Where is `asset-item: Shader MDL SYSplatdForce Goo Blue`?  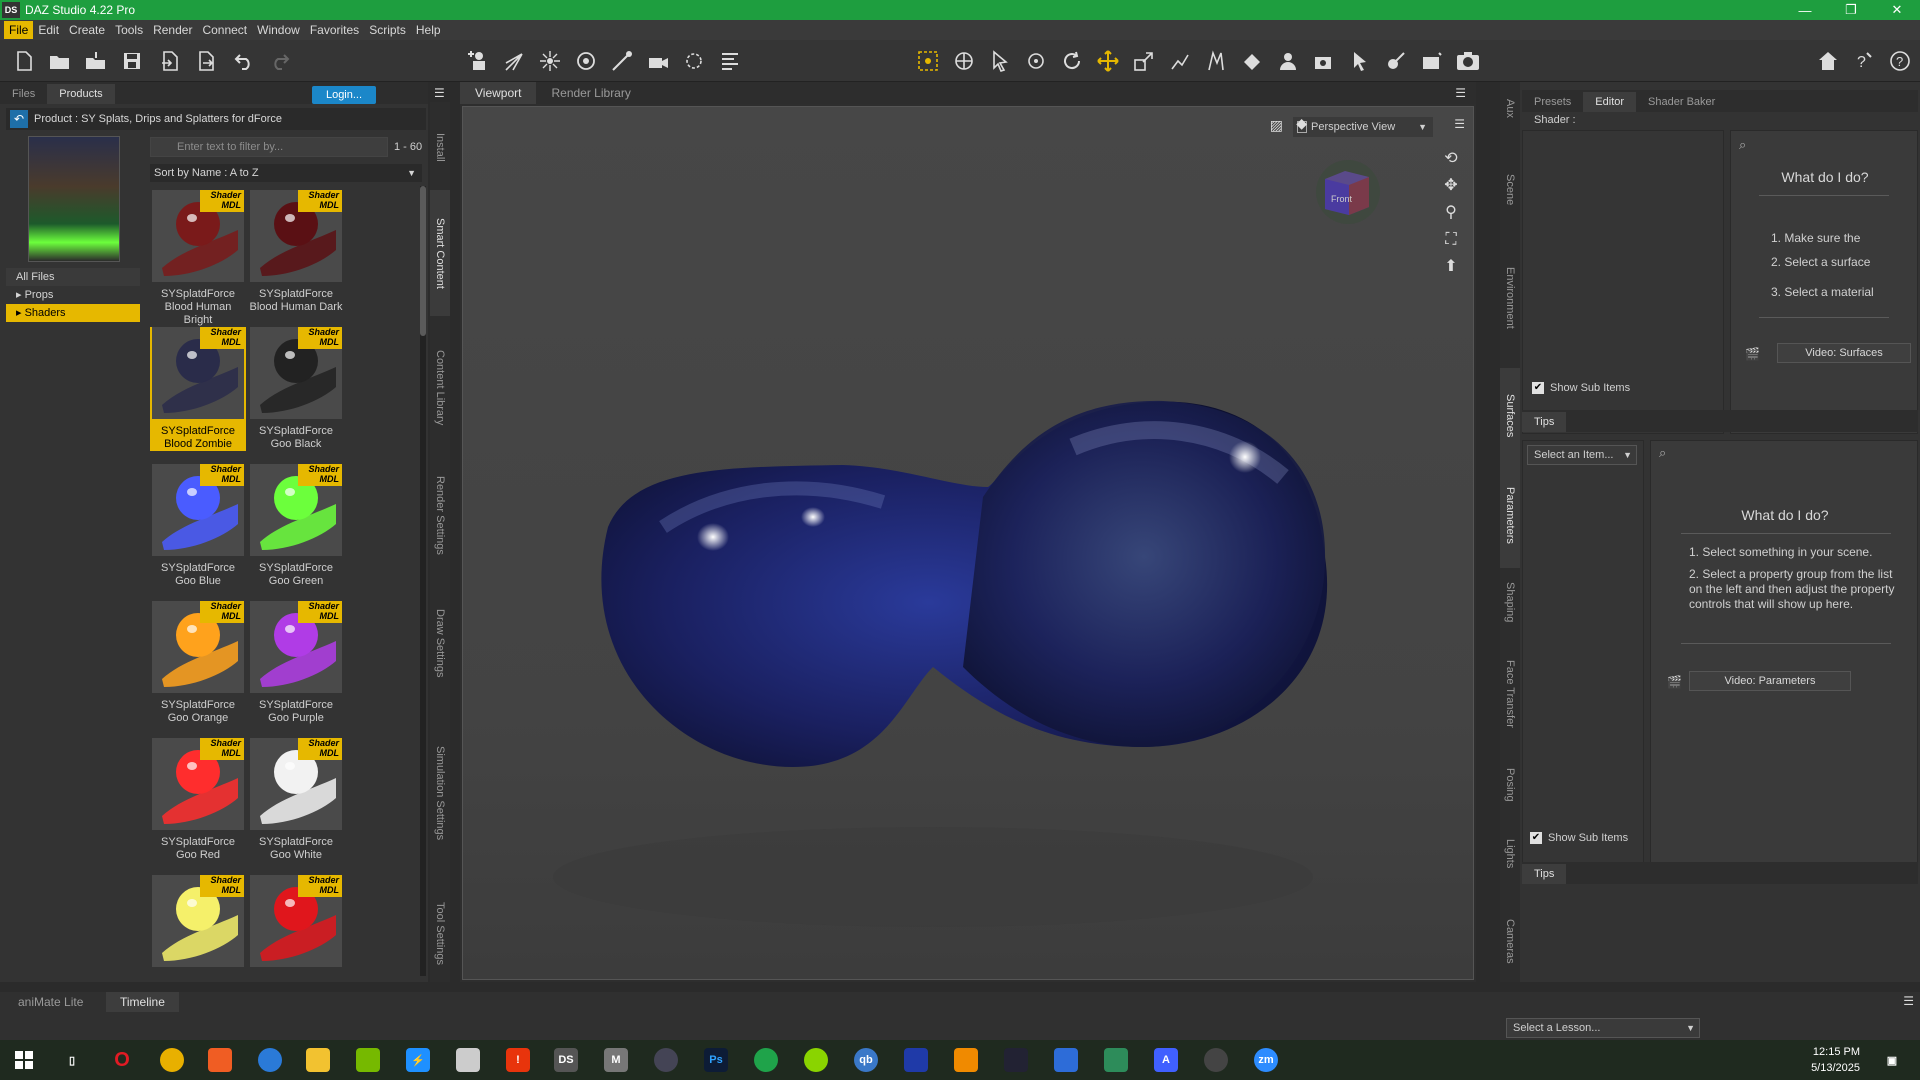
asset-item: Shader MDL SYSplatdForce Goo Blue is located at coordinates (198, 526).